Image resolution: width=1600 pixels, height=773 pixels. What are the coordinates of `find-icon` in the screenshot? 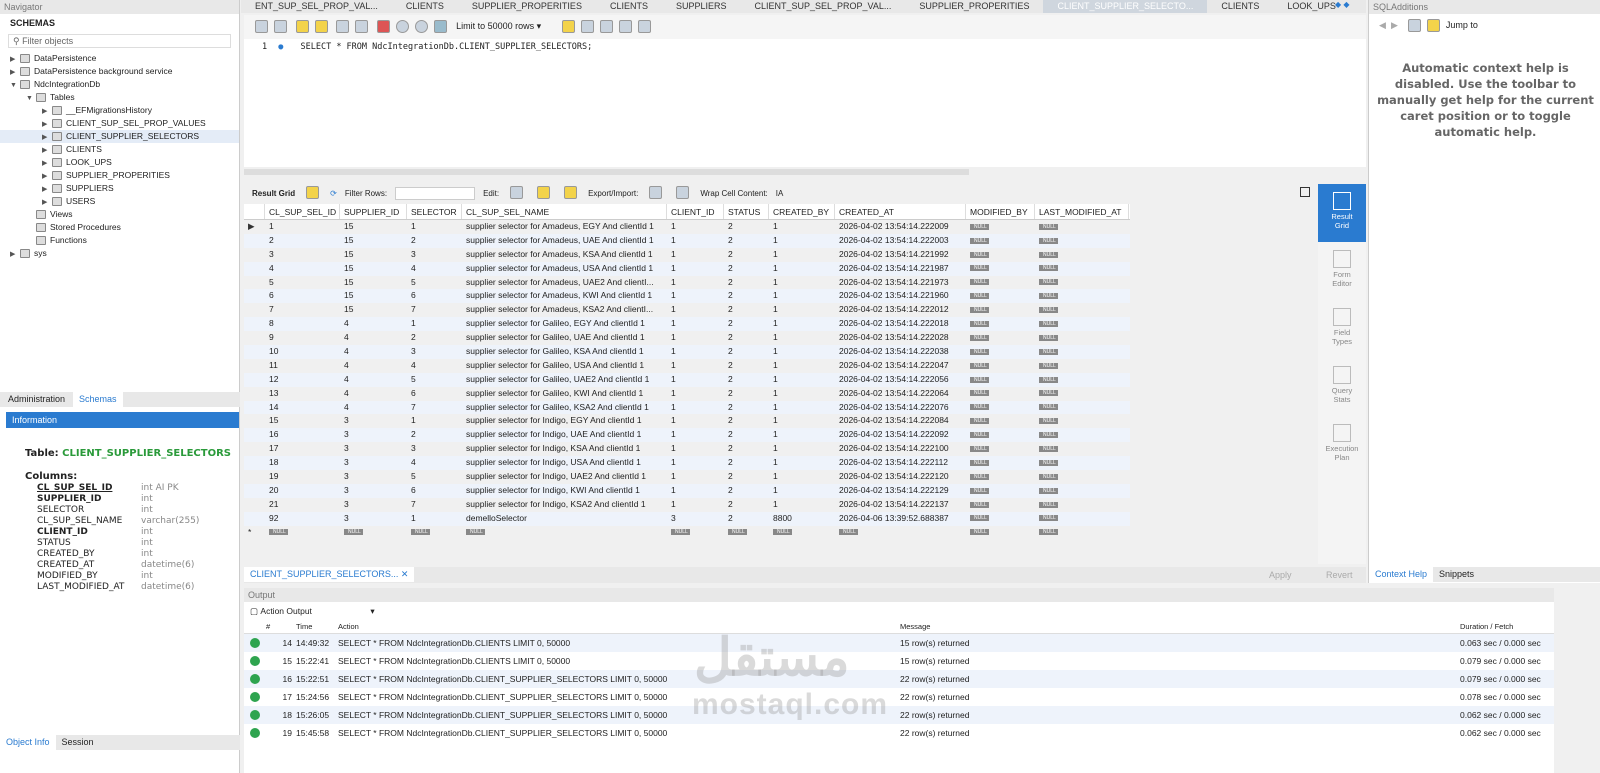 It's located at (606, 26).